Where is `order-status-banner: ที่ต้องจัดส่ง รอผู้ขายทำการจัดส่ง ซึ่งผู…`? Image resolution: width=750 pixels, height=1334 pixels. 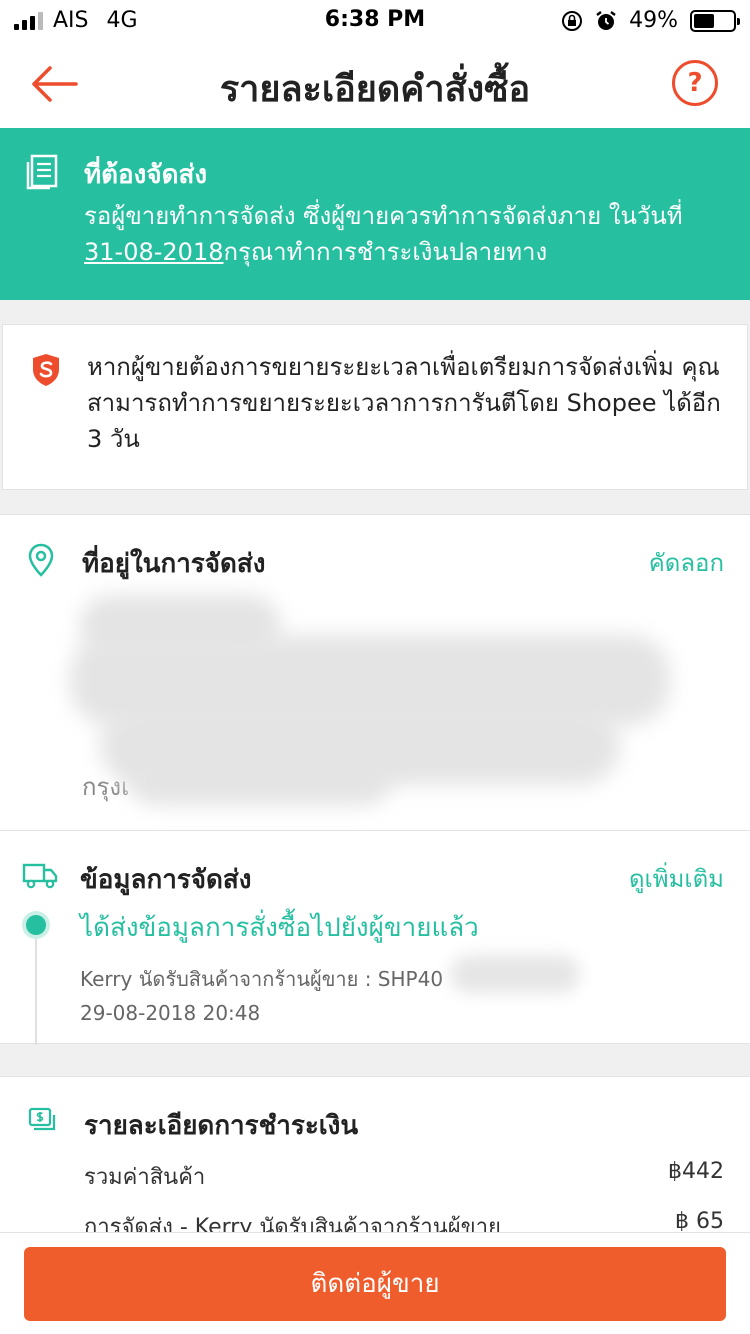 order-status-banner: ที่ต้องจัดส่ง รอผู้ขายทำการจัดส่ง ซึ่งผู… is located at coordinates (375, 214).